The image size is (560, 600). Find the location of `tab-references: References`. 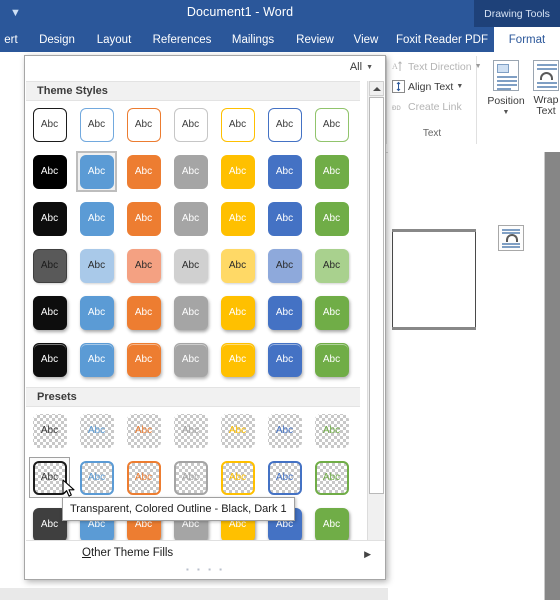

tab-references: References is located at coordinates (182, 39).